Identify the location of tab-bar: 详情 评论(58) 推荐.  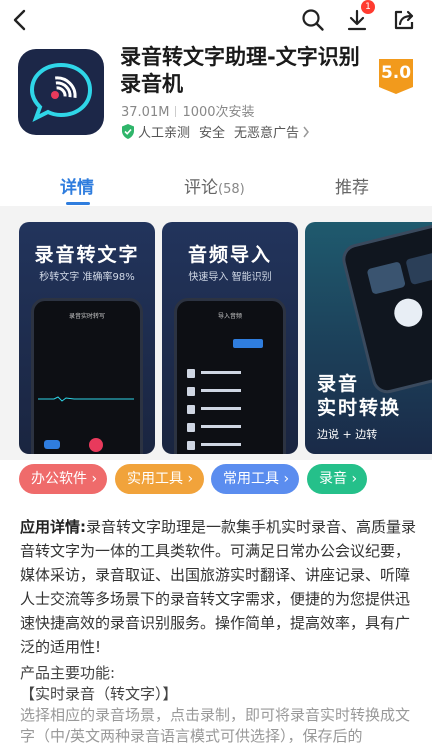
(216, 185).